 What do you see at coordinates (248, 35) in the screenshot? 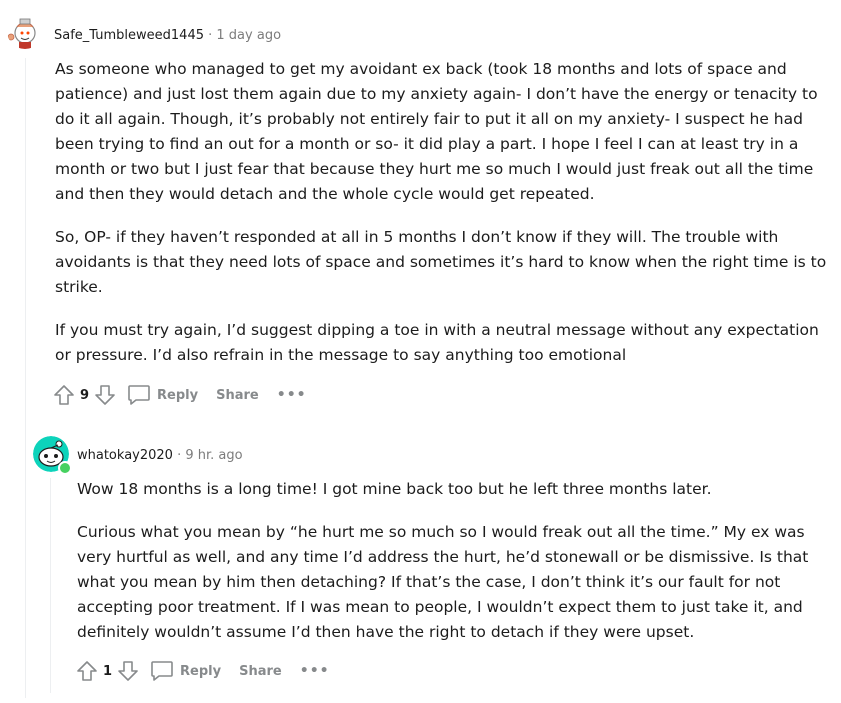
I see `timestamp: 1 day ago` at bounding box center [248, 35].